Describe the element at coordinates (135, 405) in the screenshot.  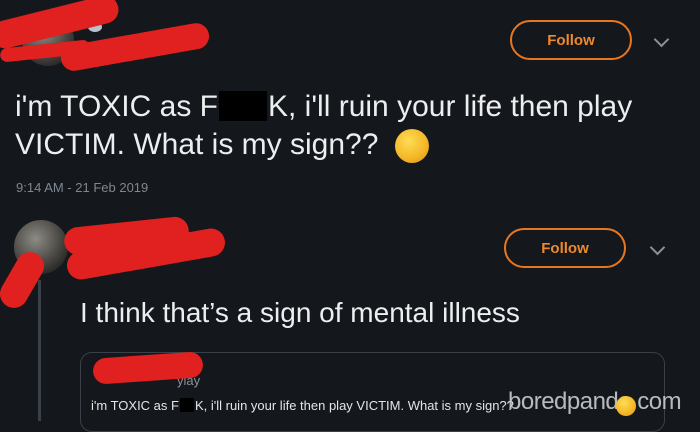
I see `quoted-text-part: i'm TOXIC as F` at that location.